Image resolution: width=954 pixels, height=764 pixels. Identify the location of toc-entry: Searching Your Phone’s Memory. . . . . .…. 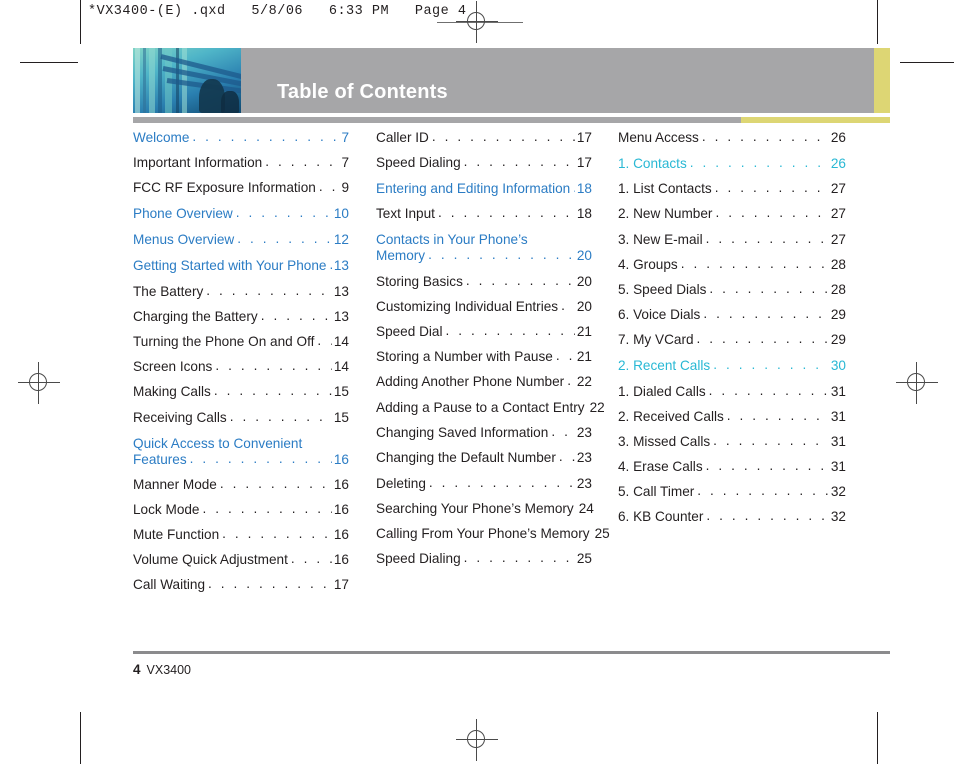
(485, 508).